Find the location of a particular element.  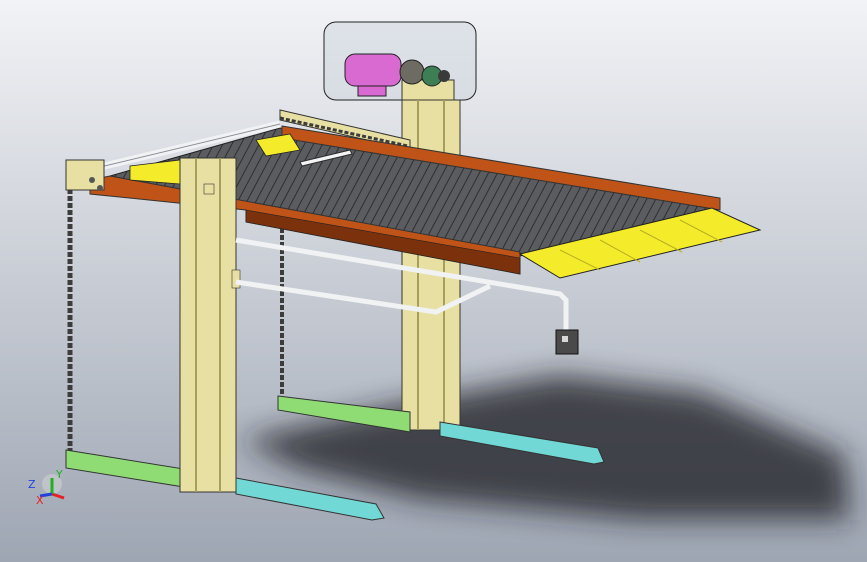

electric-motor is located at coordinates (373, 70).